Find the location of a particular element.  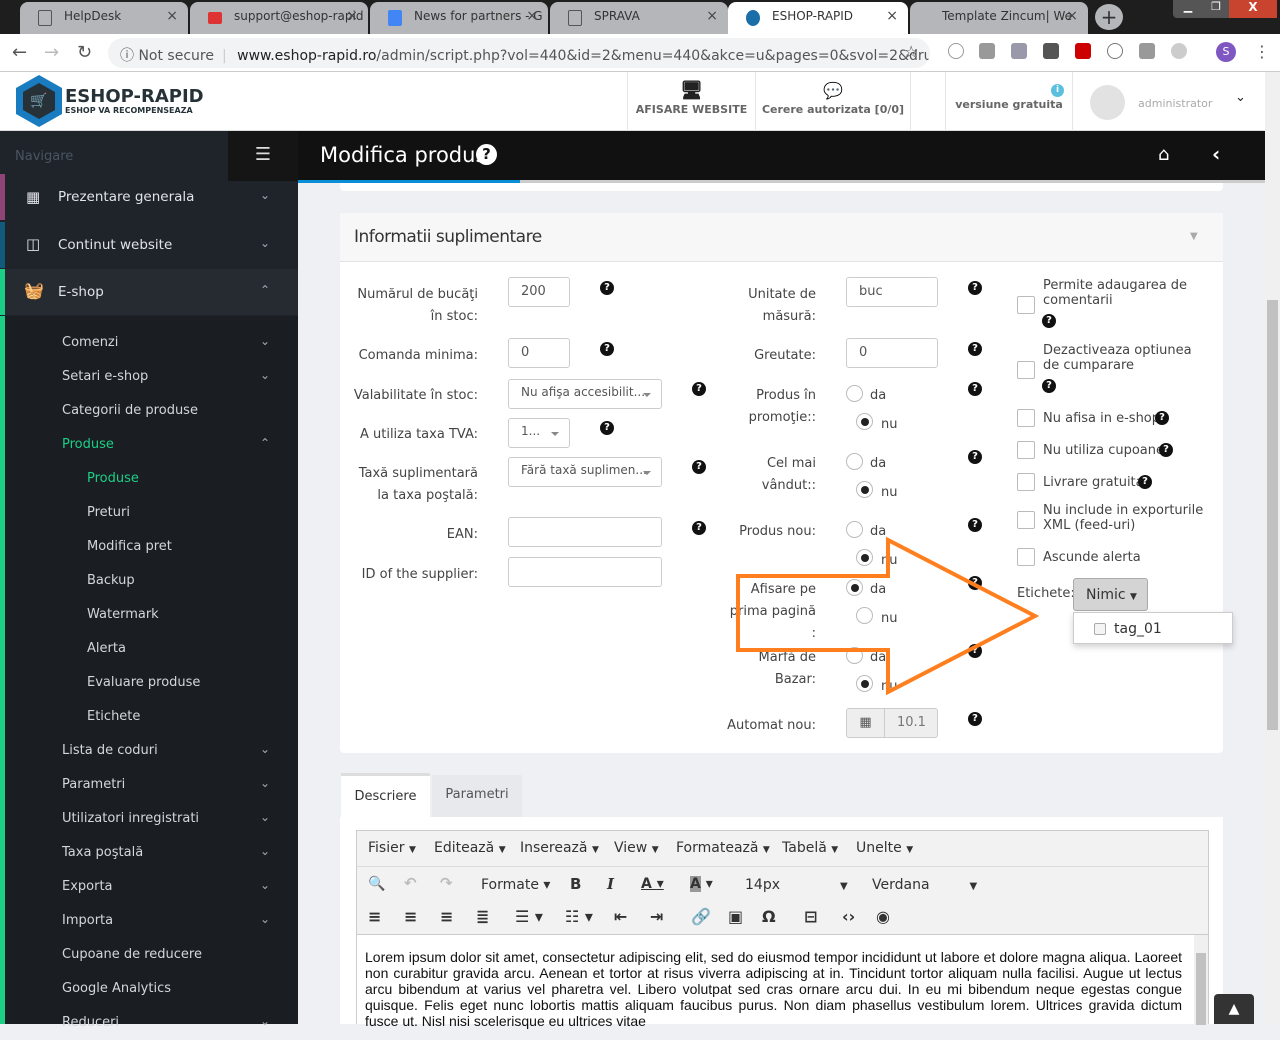

new-tab-button: + is located at coordinates (1109, 17).